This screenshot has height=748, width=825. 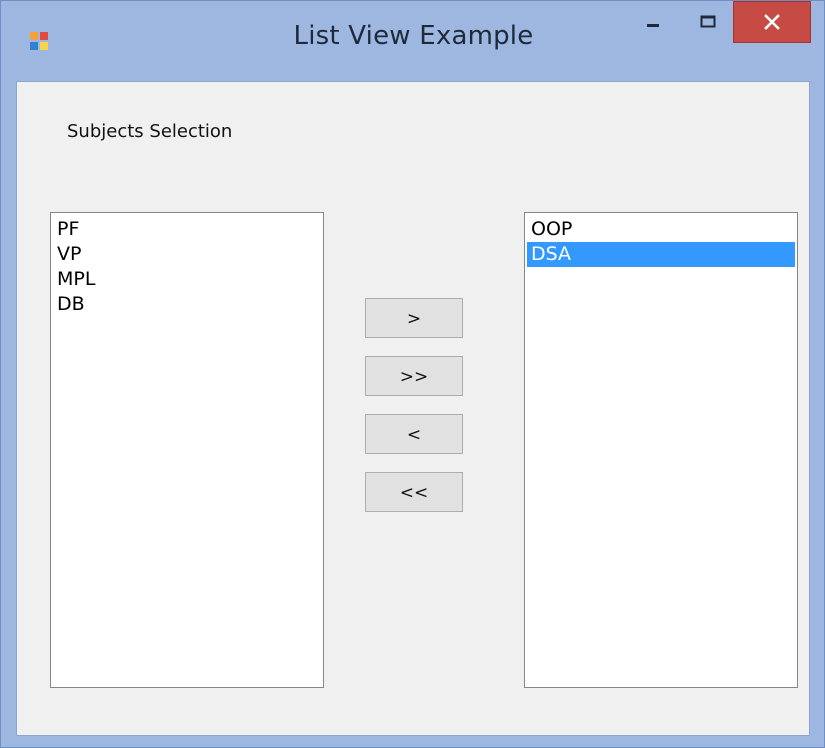 I want to click on close-icon, so click(x=772, y=22).